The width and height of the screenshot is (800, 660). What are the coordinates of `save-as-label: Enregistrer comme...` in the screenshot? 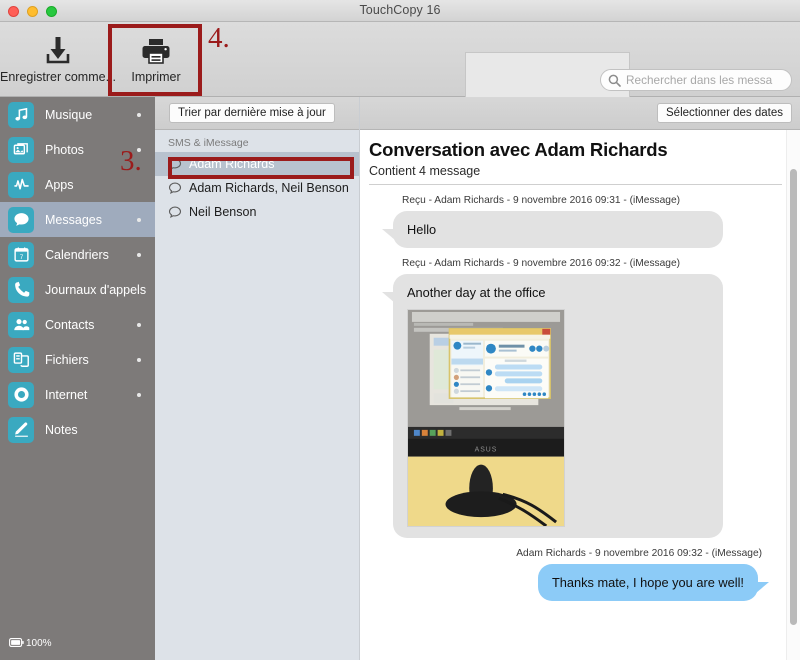 It's located at (58, 77).